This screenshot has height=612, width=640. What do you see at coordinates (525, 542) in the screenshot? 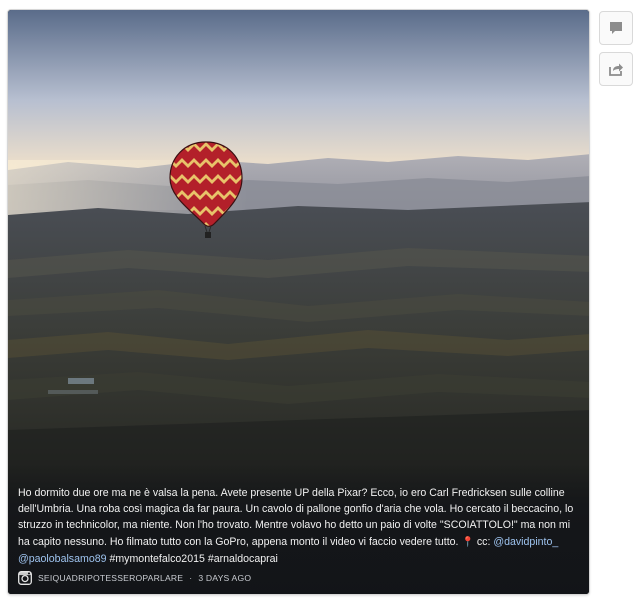
I see `mention-link-davidpinto: @davidpinto_` at bounding box center [525, 542].